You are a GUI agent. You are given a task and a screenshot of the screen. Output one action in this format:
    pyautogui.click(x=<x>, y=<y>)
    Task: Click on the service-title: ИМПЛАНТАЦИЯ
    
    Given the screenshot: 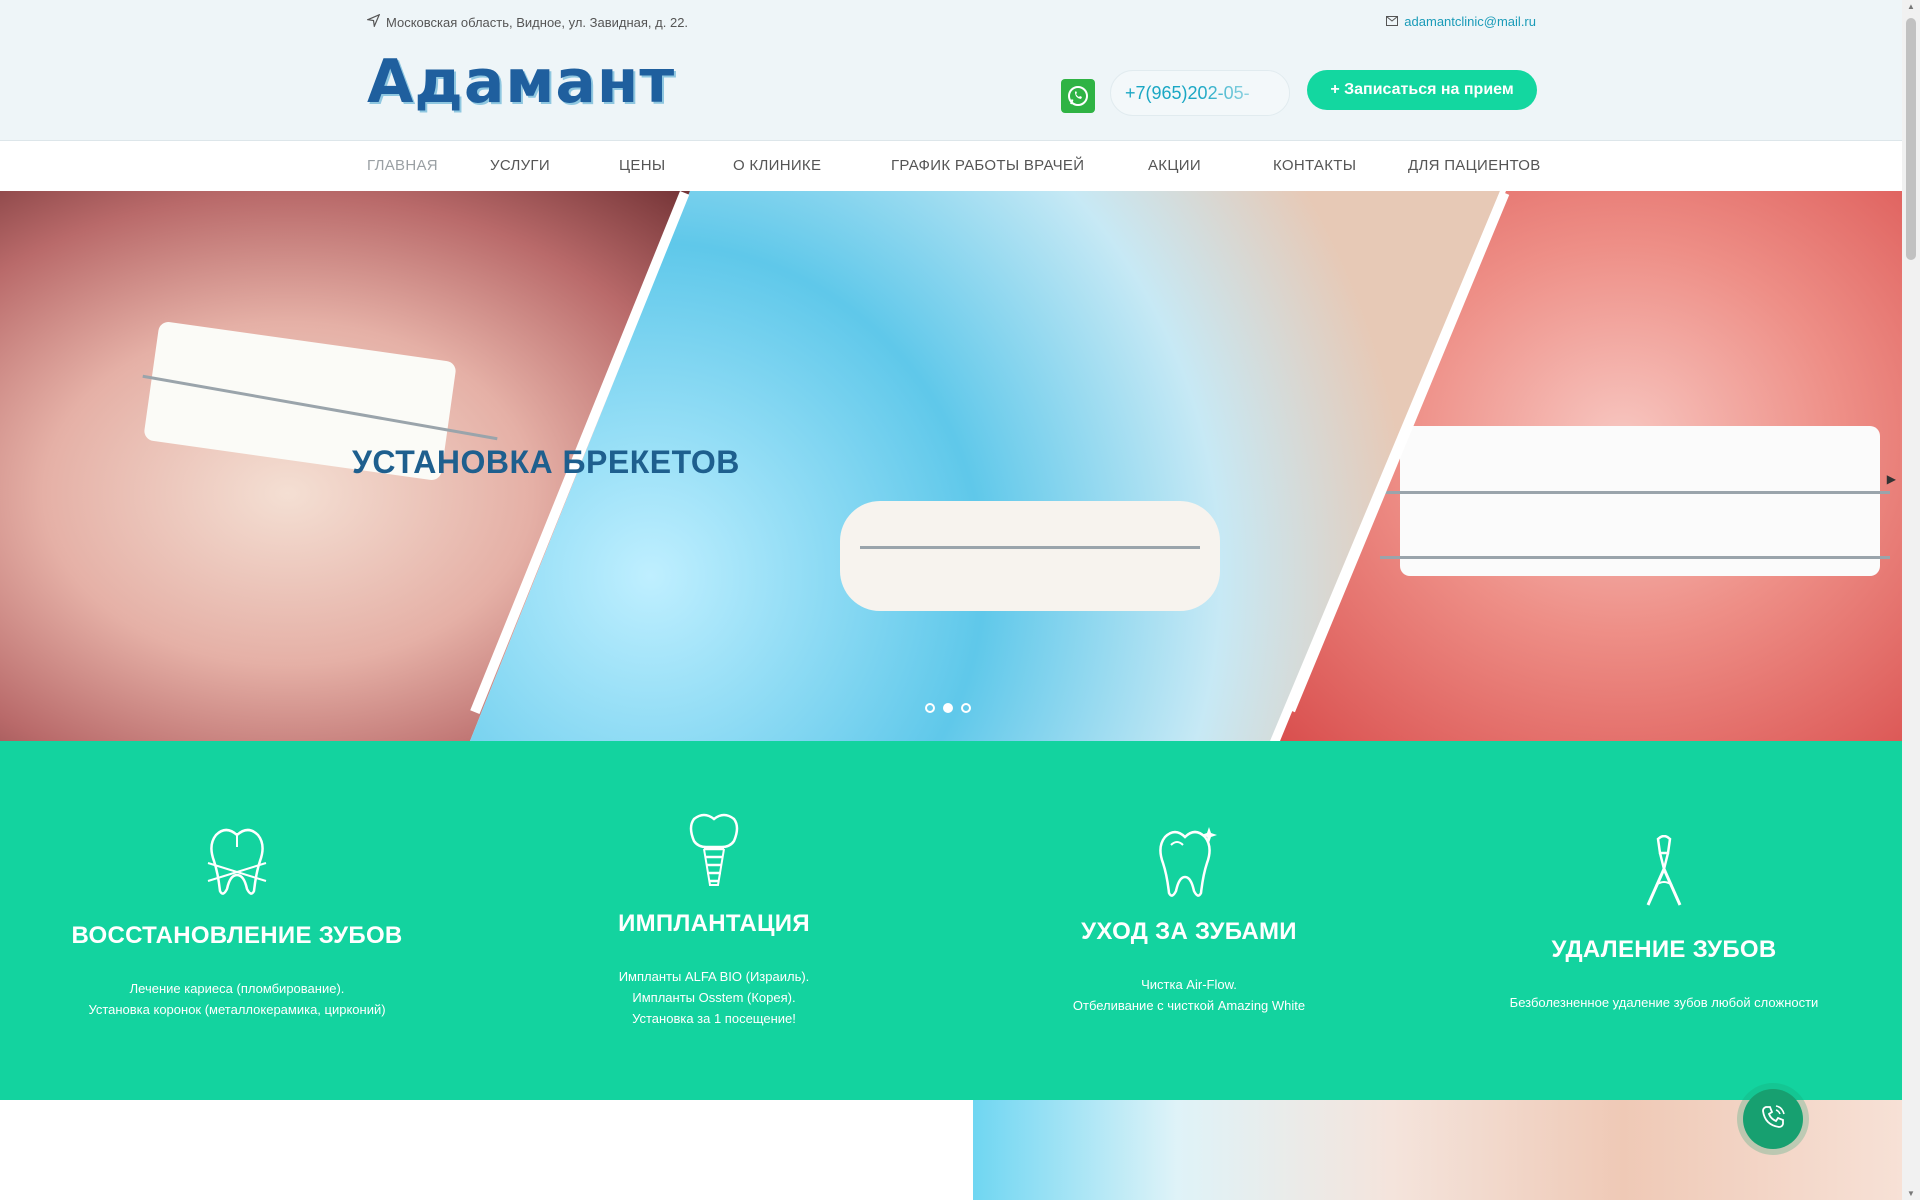 What is the action you would take?
    pyautogui.click(x=714, y=923)
    